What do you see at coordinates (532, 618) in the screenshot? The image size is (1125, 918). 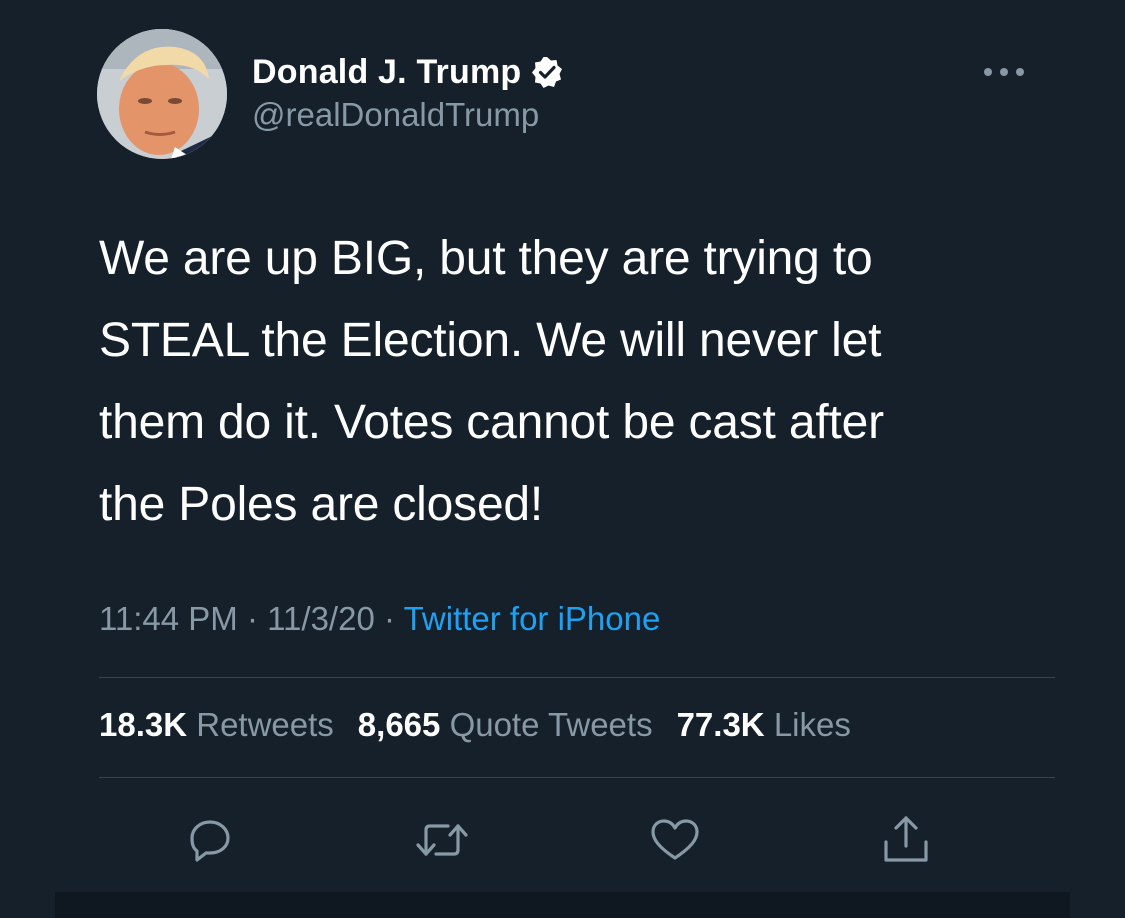 I see `tweet-source-link: Twitter for iPhone` at bounding box center [532, 618].